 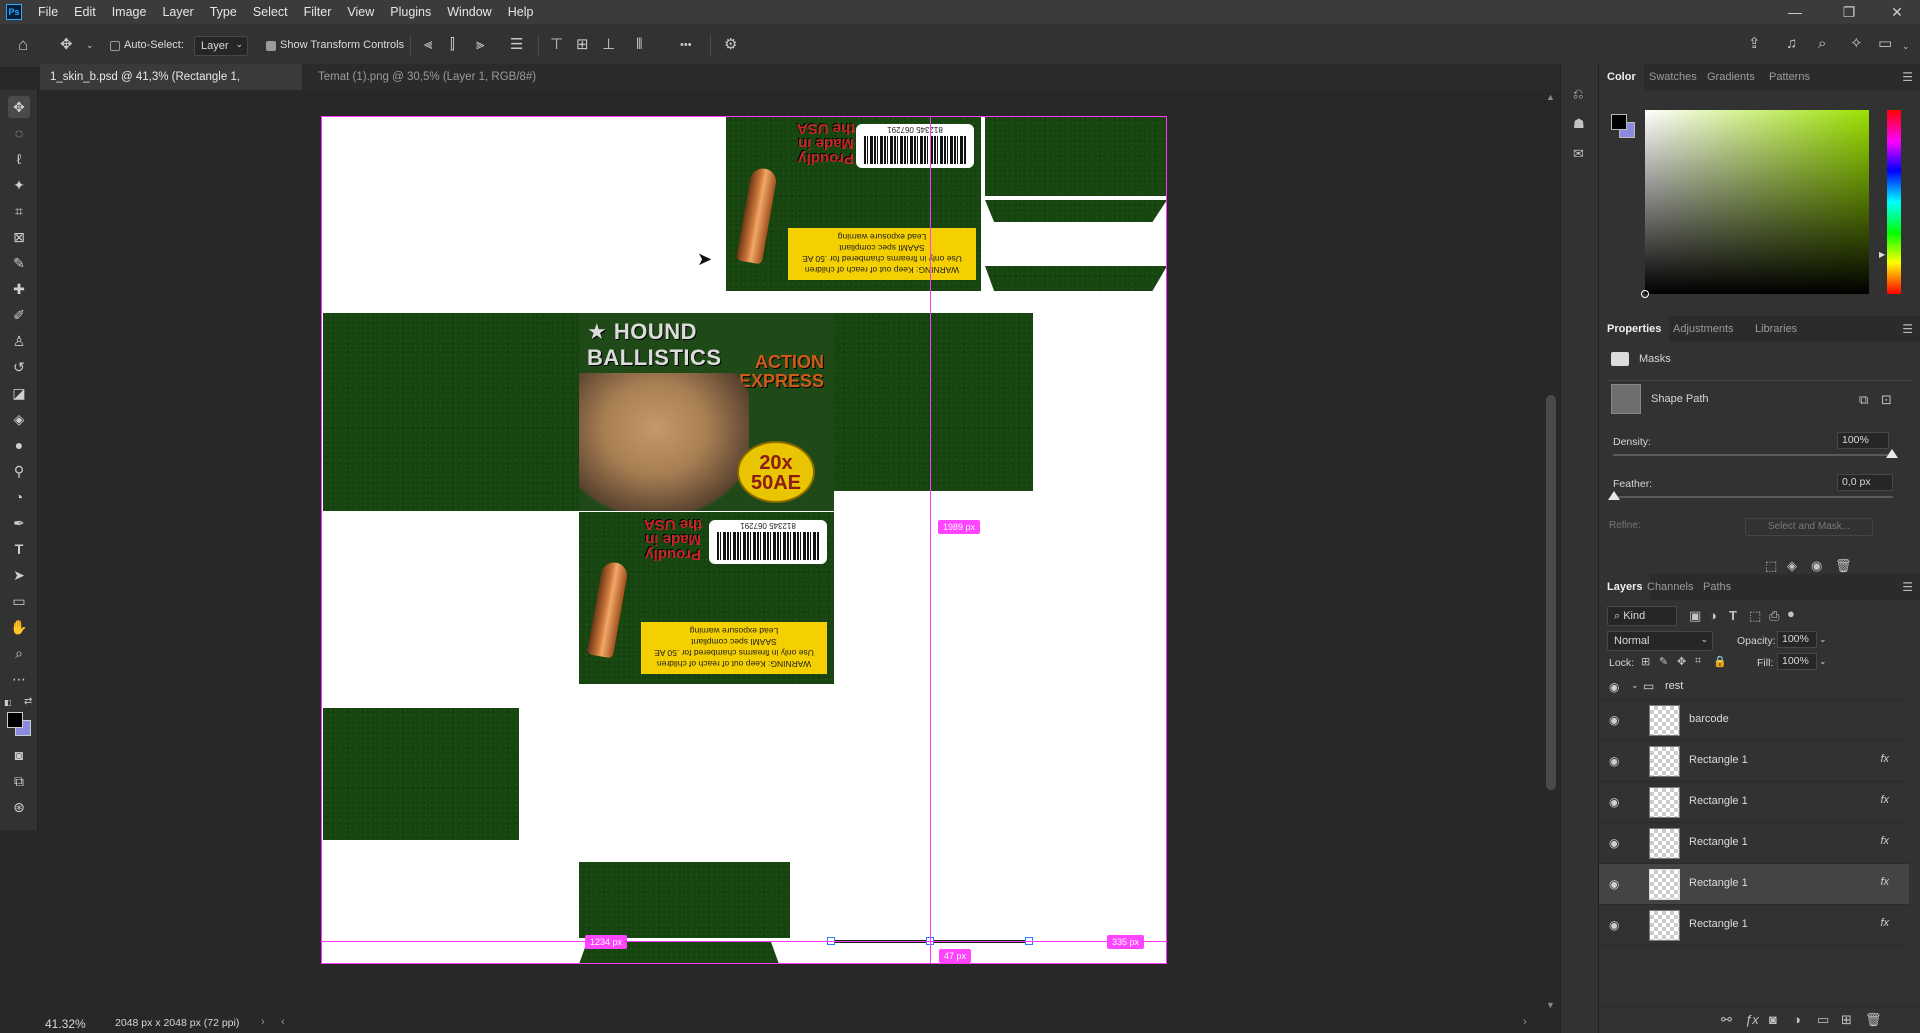 What do you see at coordinates (19, 341) in the screenshot?
I see `clone-stamp-icon: ♙` at bounding box center [19, 341].